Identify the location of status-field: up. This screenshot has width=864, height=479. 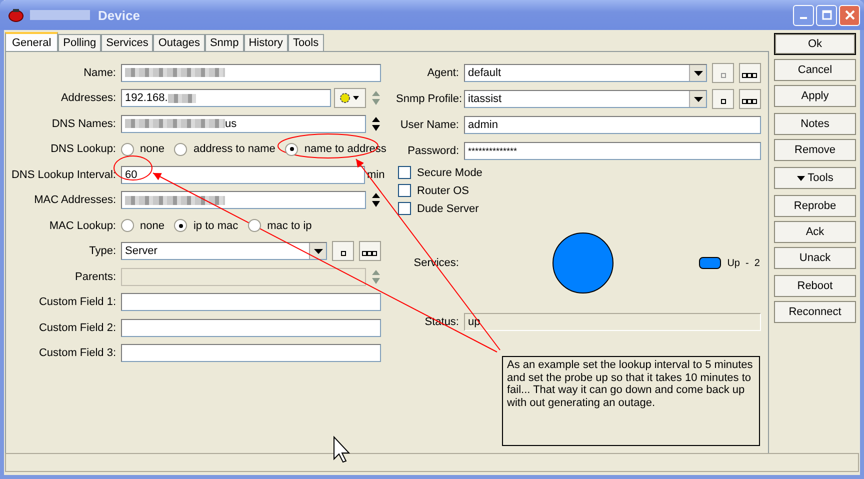
(612, 322).